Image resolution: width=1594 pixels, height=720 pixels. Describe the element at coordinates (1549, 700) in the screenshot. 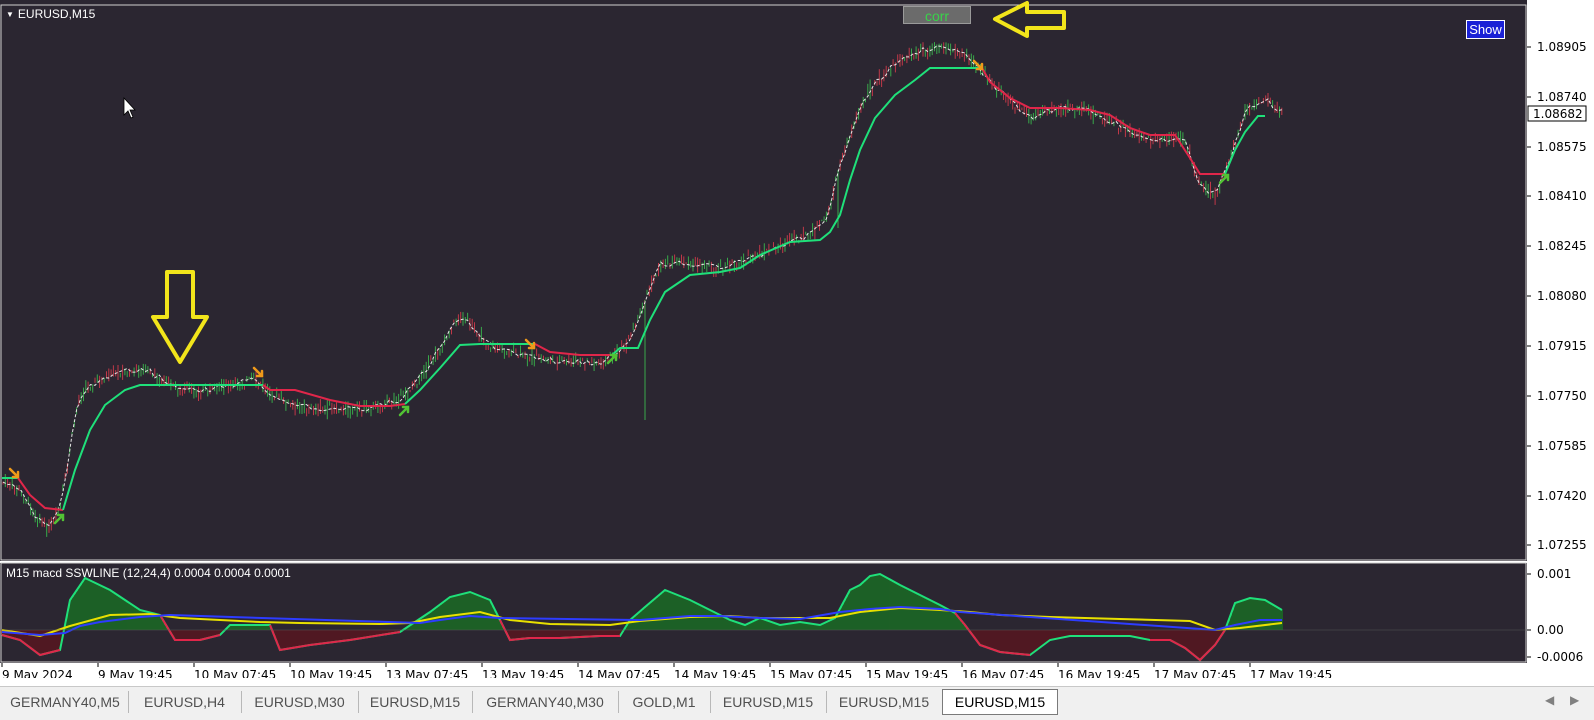

I see `chevron-left-icon: ◀` at that location.